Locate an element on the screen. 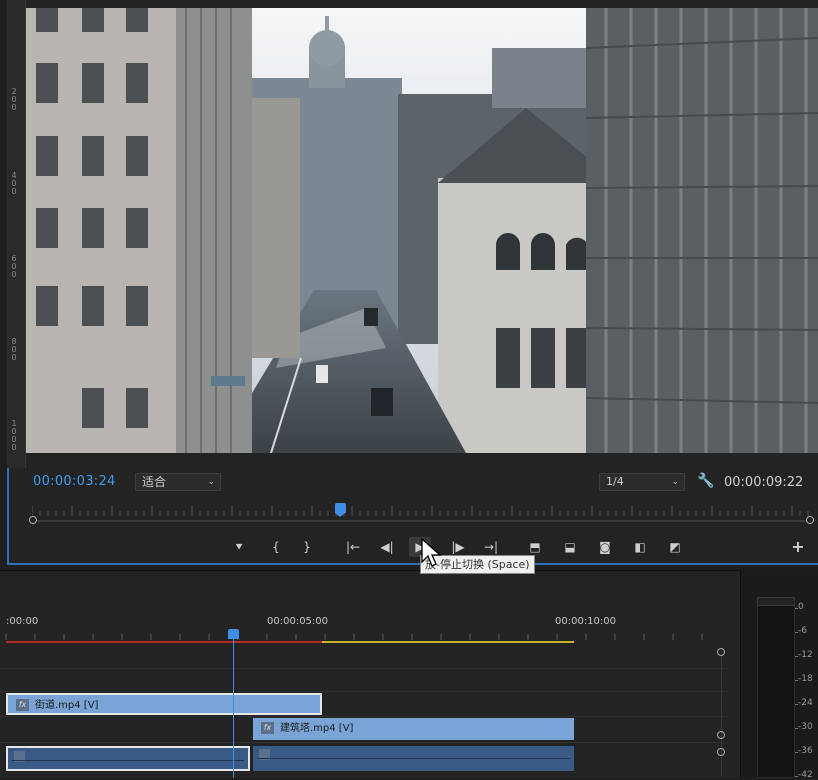  timeline-time-label: 00:00:05:00 is located at coordinates (298, 621).